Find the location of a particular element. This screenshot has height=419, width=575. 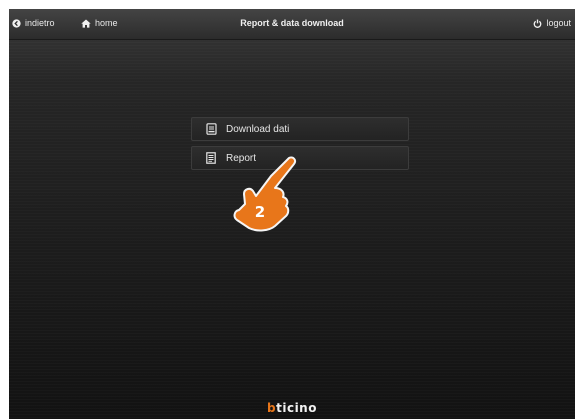

report-document-icon is located at coordinates (211, 158).